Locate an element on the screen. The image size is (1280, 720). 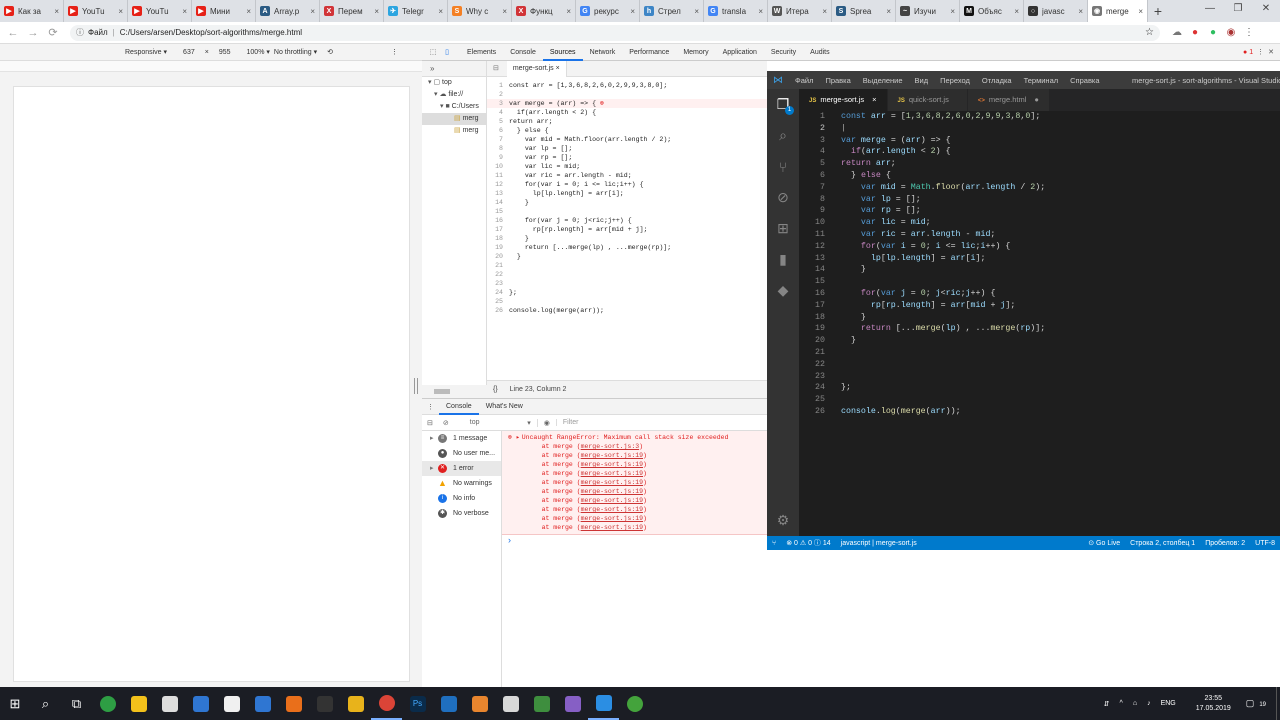
line-number: 15 is located at coordinates (496, 211).